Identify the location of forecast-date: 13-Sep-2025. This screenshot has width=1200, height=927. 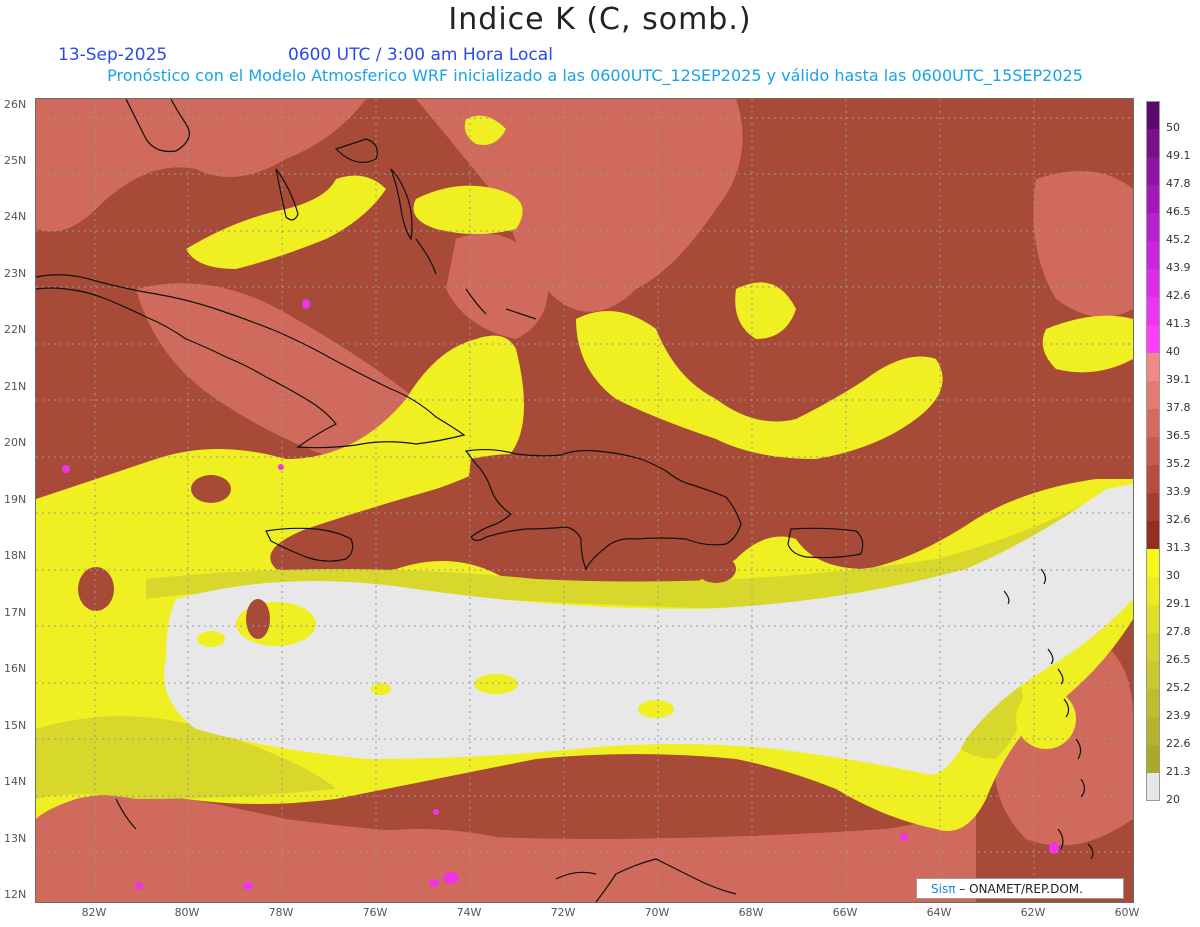
(113, 55).